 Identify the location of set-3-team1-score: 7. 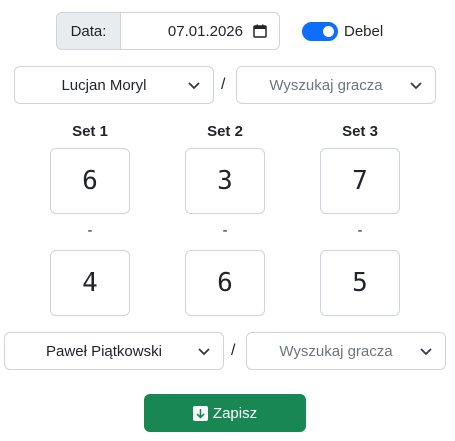
(360, 181).